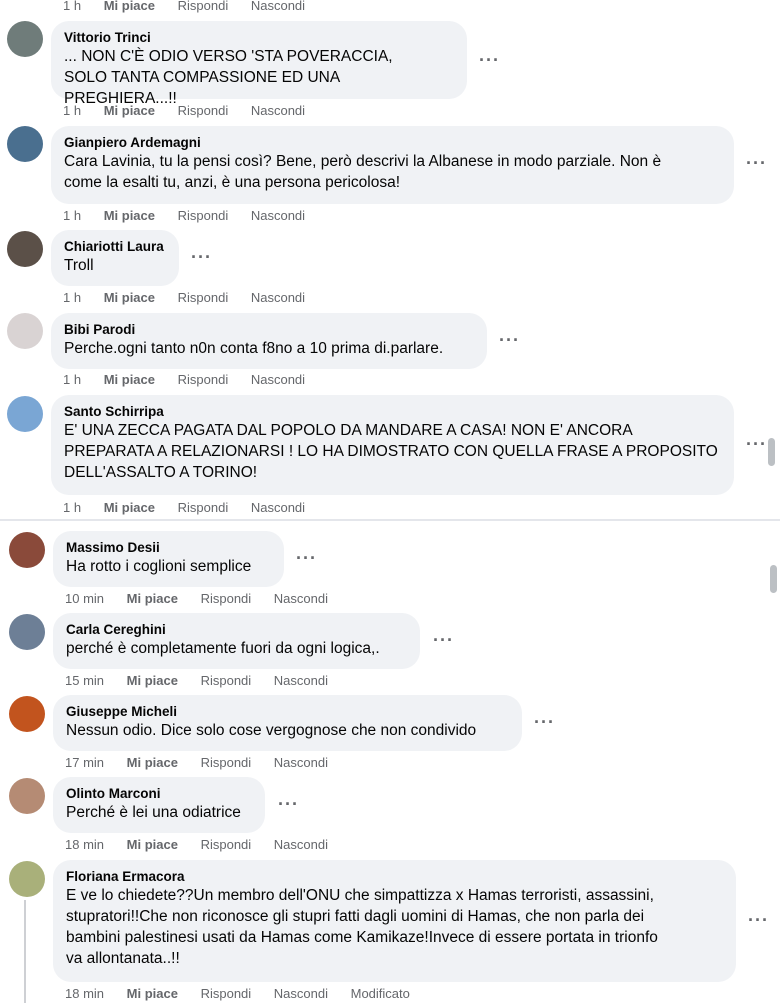  Describe the element at coordinates (380, 993) in the screenshot. I see `edited-label: Modificato` at that location.